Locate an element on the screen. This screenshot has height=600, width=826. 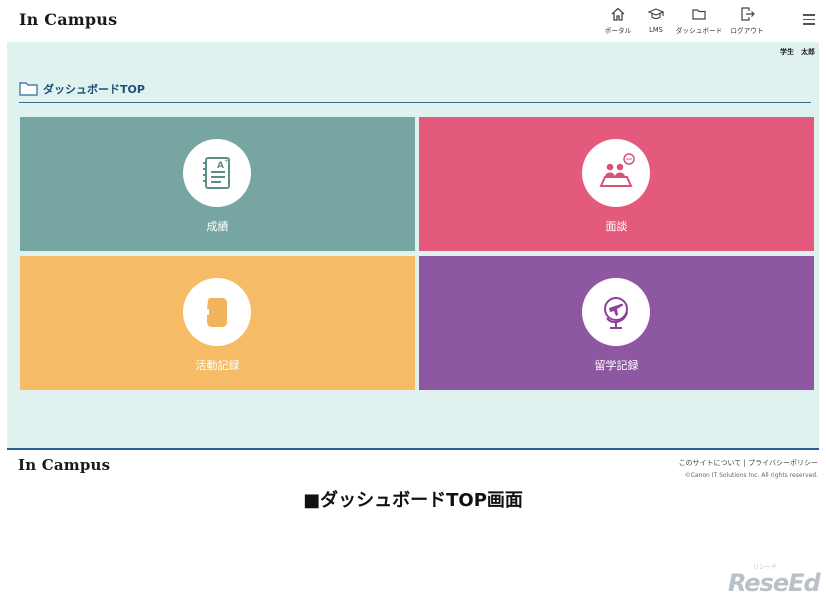
nav-logout: ログアウト is located at coordinates (747, 21).